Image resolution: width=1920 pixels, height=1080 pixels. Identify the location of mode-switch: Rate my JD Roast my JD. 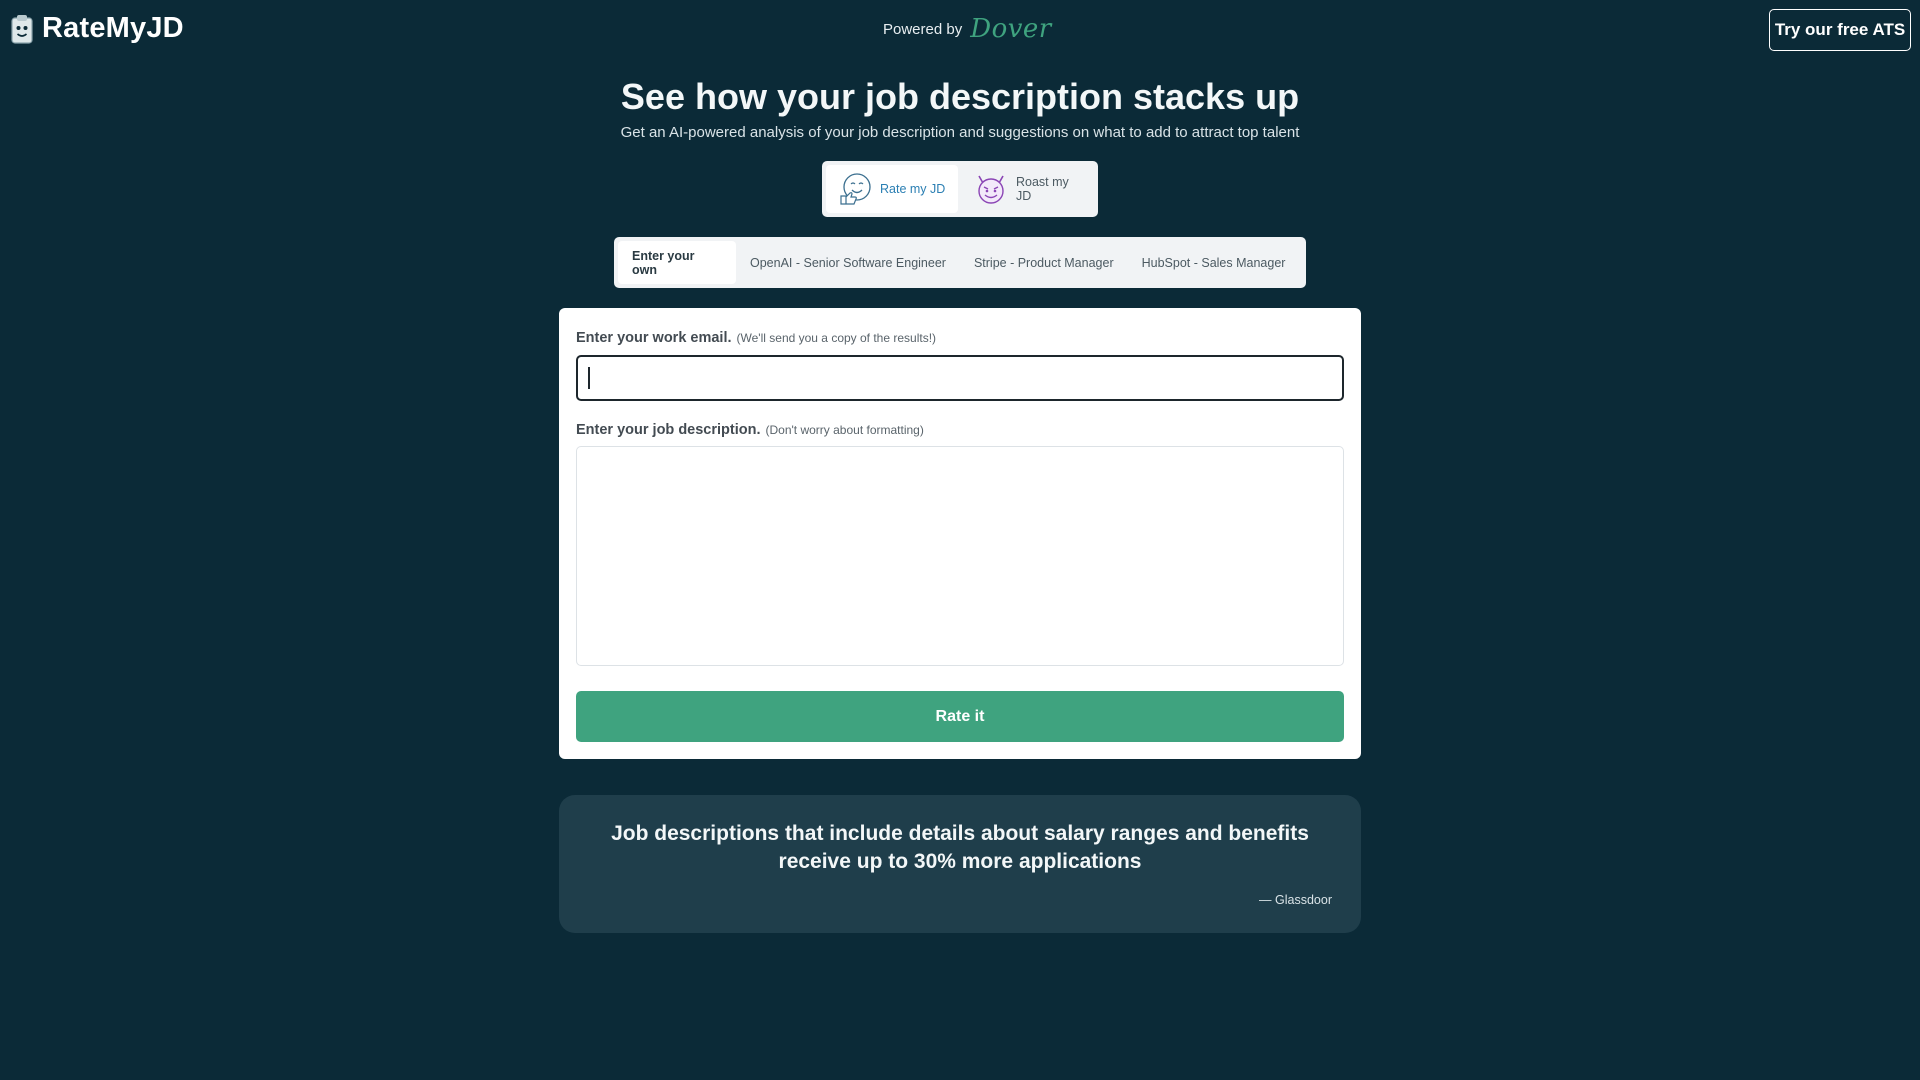
(960, 189).